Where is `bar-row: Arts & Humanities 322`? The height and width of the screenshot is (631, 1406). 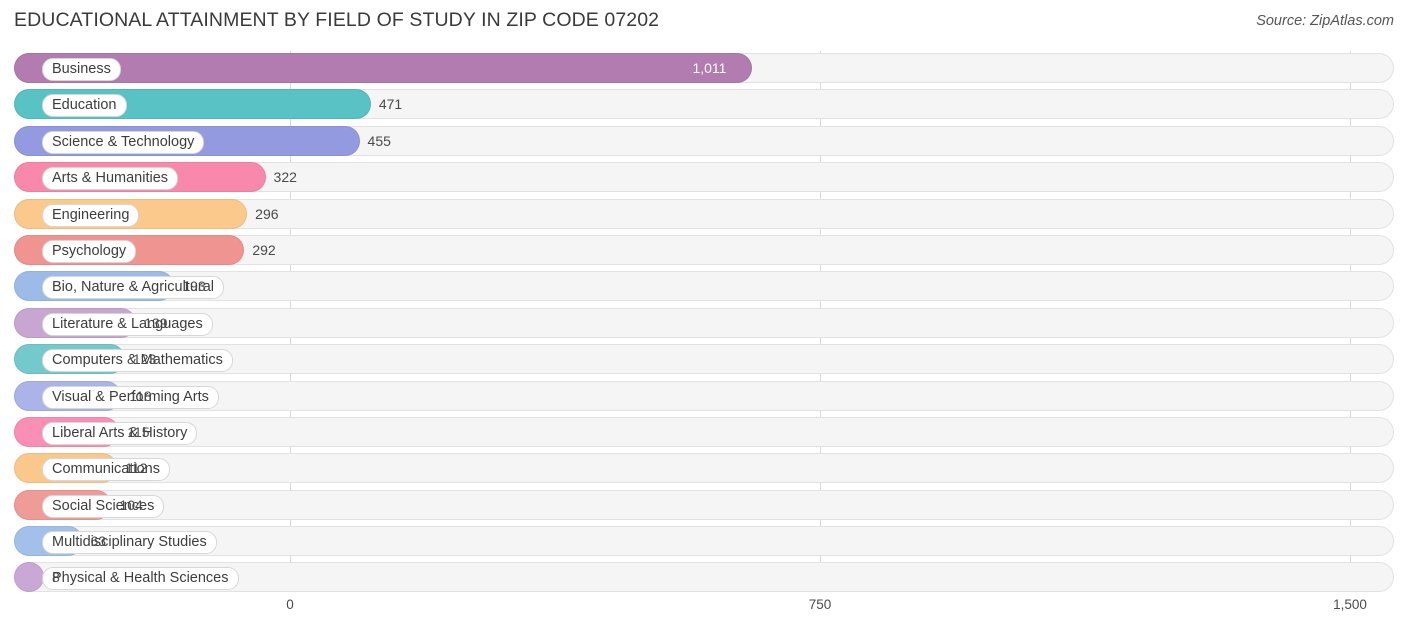
bar-row: Arts & Humanities 322 is located at coordinates (704, 178).